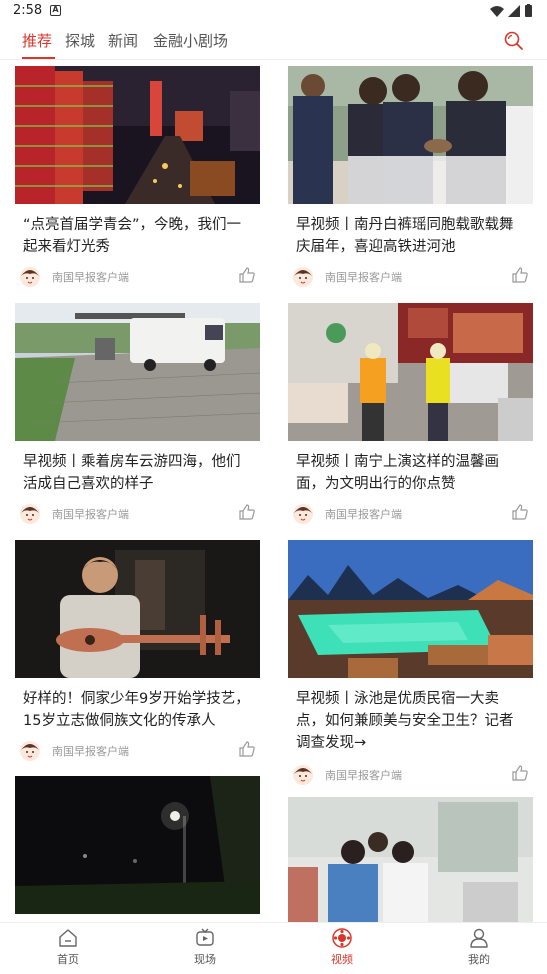 This screenshot has width=547, height=974. I want to click on profile-icon, so click(479, 938).